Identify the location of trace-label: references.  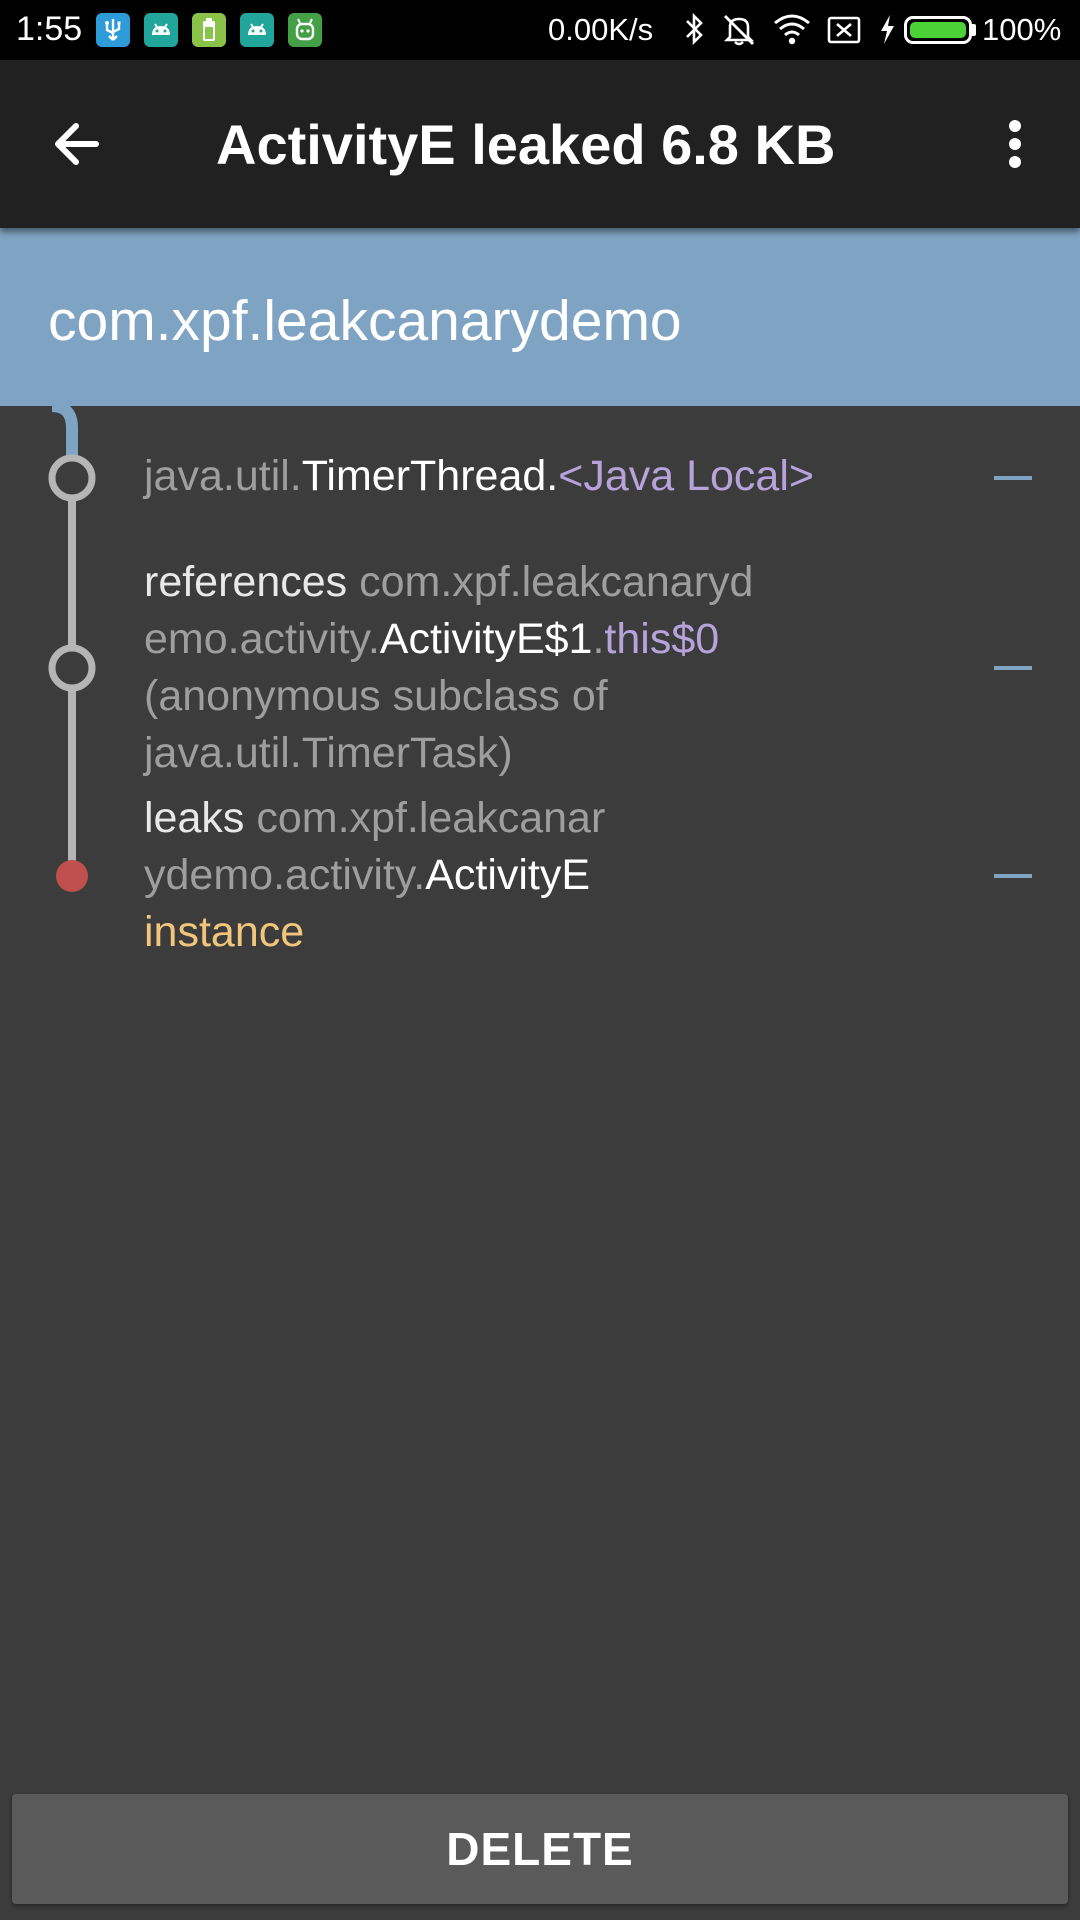
(252, 582).